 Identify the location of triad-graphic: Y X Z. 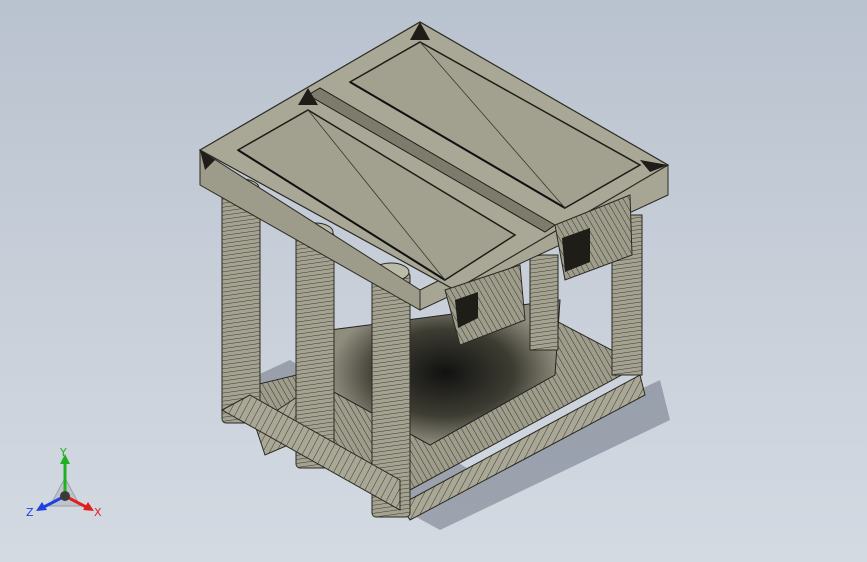
(64, 482).